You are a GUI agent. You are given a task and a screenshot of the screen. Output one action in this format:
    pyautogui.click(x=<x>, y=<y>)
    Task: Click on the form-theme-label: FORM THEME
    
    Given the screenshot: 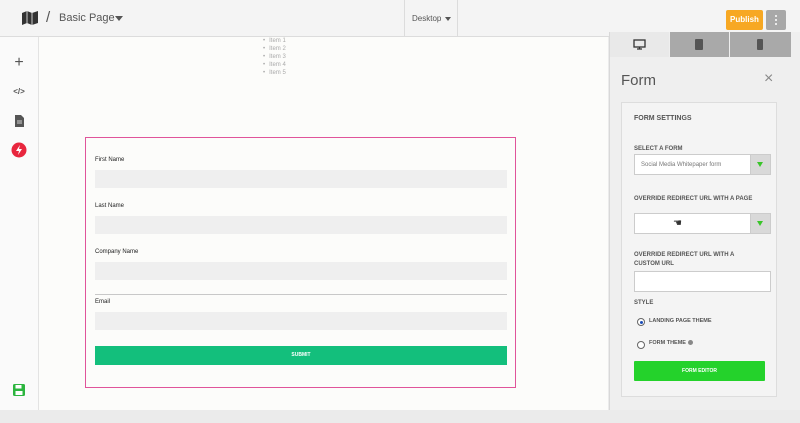 What is the action you would take?
    pyautogui.click(x=667, y=343)
    